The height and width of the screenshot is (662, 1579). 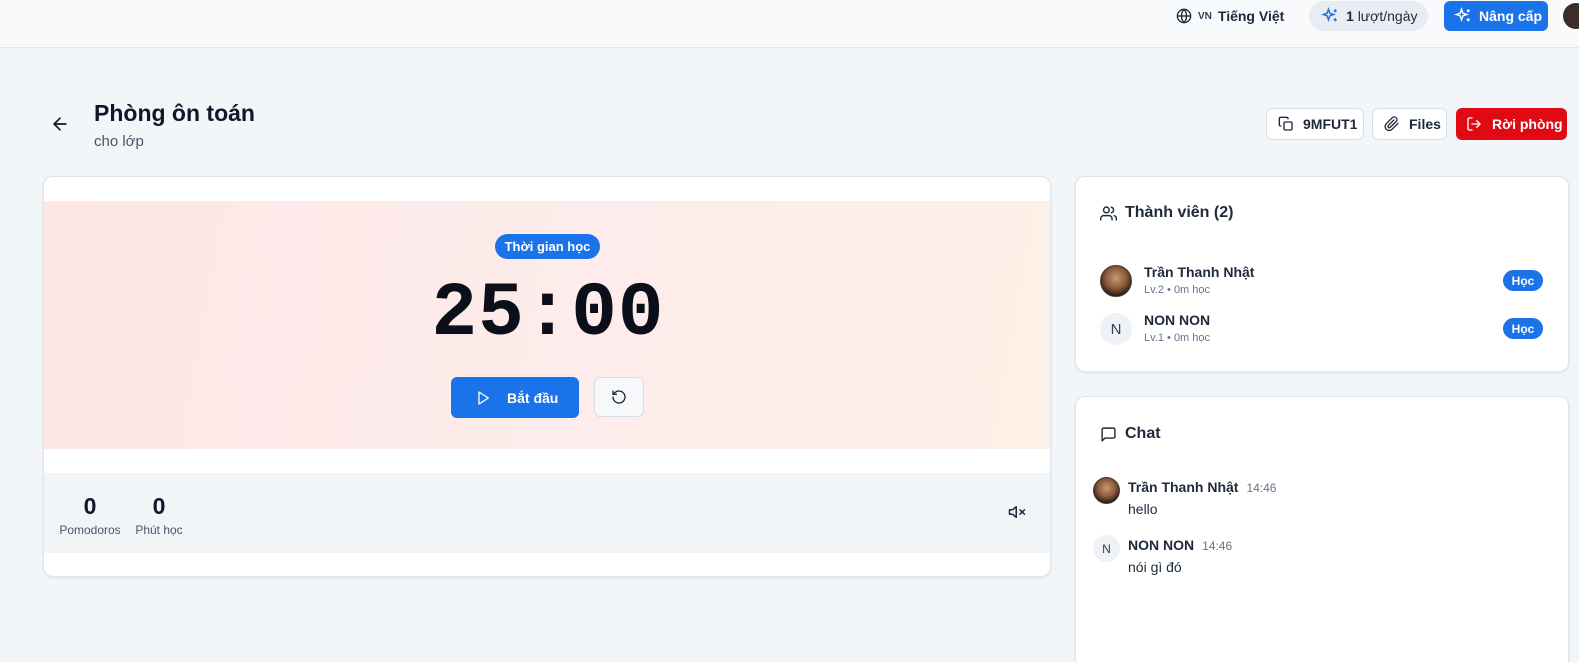 What do you see at coordinates (1143, 509) in the screenshot?
I see `message-text: hello` at bounding box center [1143, 509].